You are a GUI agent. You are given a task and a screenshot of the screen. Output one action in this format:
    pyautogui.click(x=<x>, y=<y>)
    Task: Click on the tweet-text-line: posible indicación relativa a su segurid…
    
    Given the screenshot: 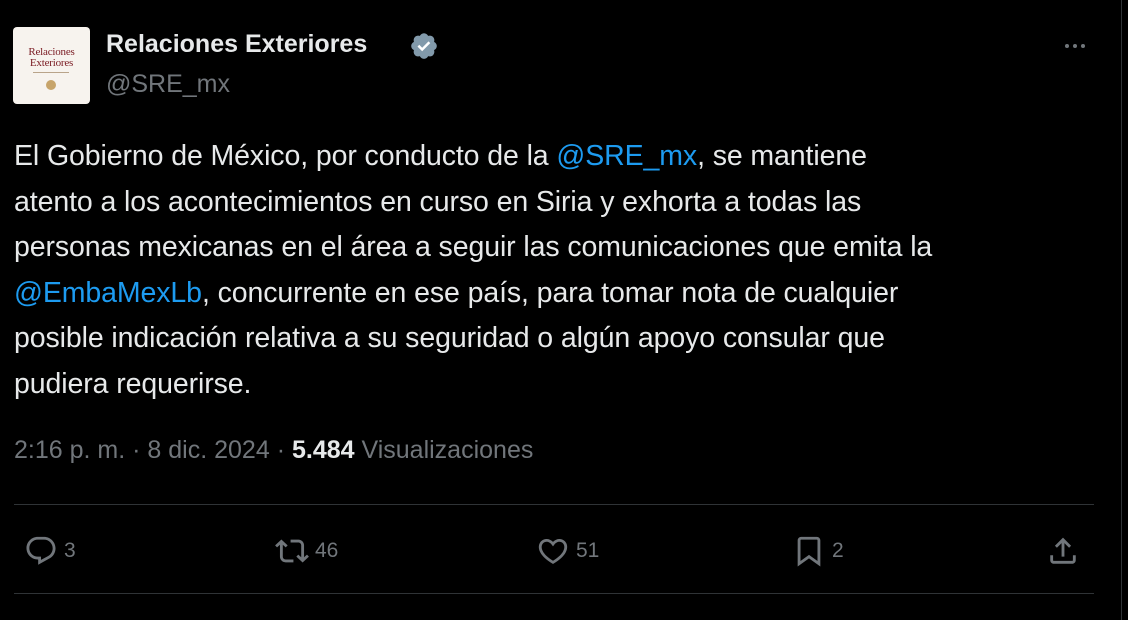 What is the action you would take?
    pyautogui.click(x=559, y=339)
    